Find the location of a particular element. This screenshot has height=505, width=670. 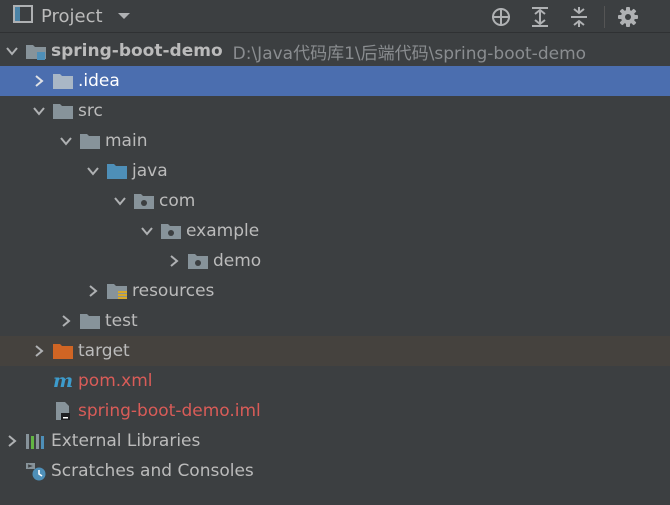

test-label: test is located at coordinates (121, 321).